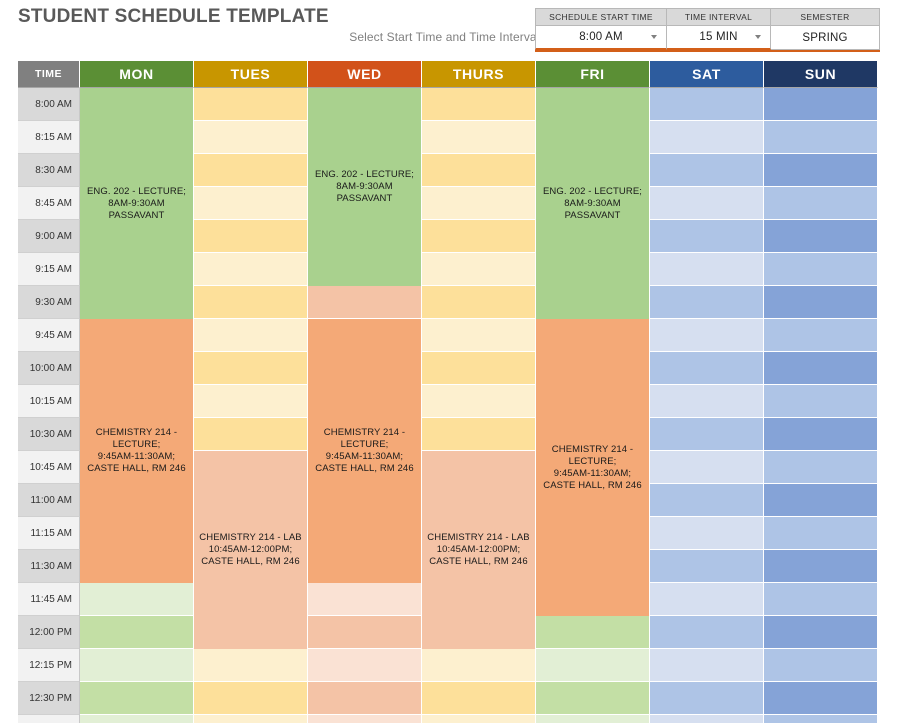 Image resolution: width=900 pixels, height=723 pixels. I want to click on time-label-cell: 12:45 PM, so click(49, 719).